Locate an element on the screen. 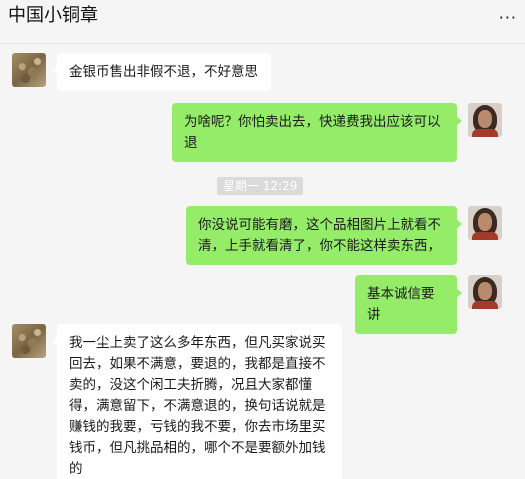  message-bubble-outgoing: 基本诚信要讲 is located at coordinates (408, 304).